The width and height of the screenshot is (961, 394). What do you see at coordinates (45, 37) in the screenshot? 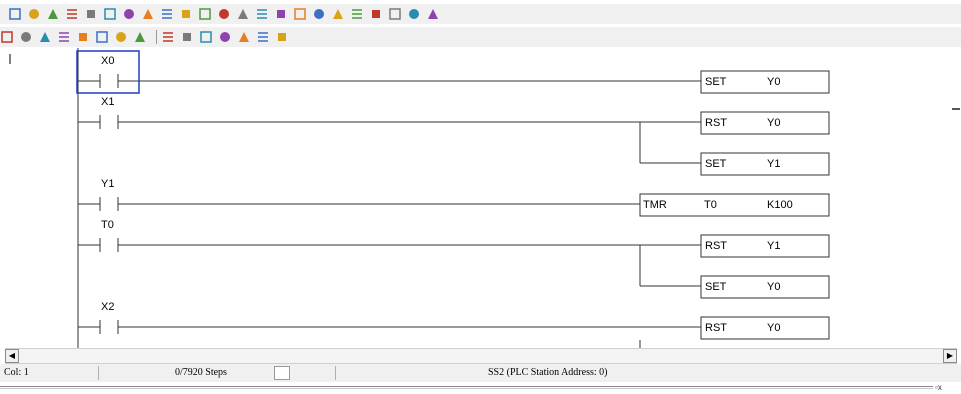
I see `rising-edge-icon` at bounding box center [45, 37].